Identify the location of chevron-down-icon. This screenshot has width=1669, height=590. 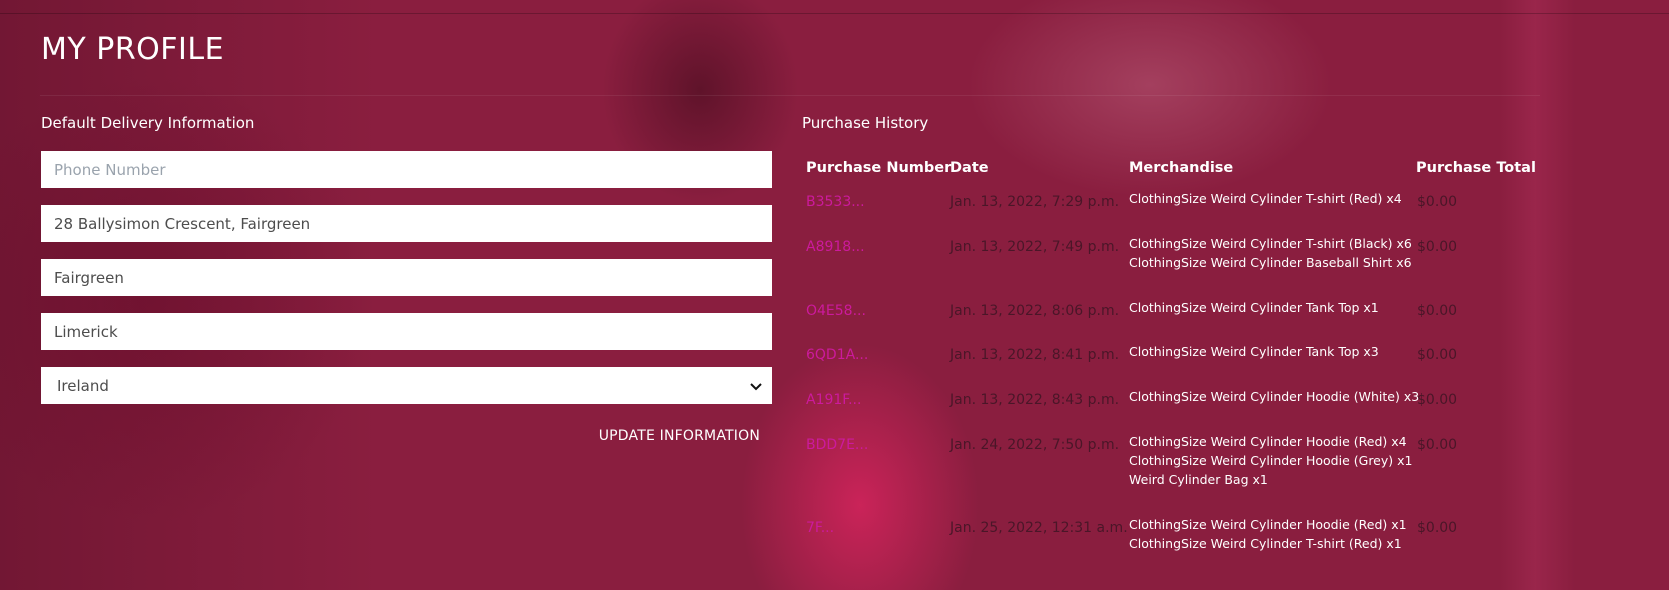
(756, 386).